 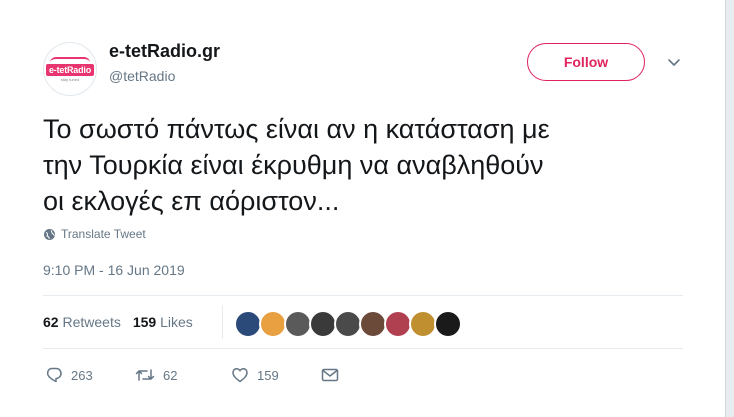 I want to click on engagement-stats: 62 Retweets 159 Likes, so click(x=118, y=322).